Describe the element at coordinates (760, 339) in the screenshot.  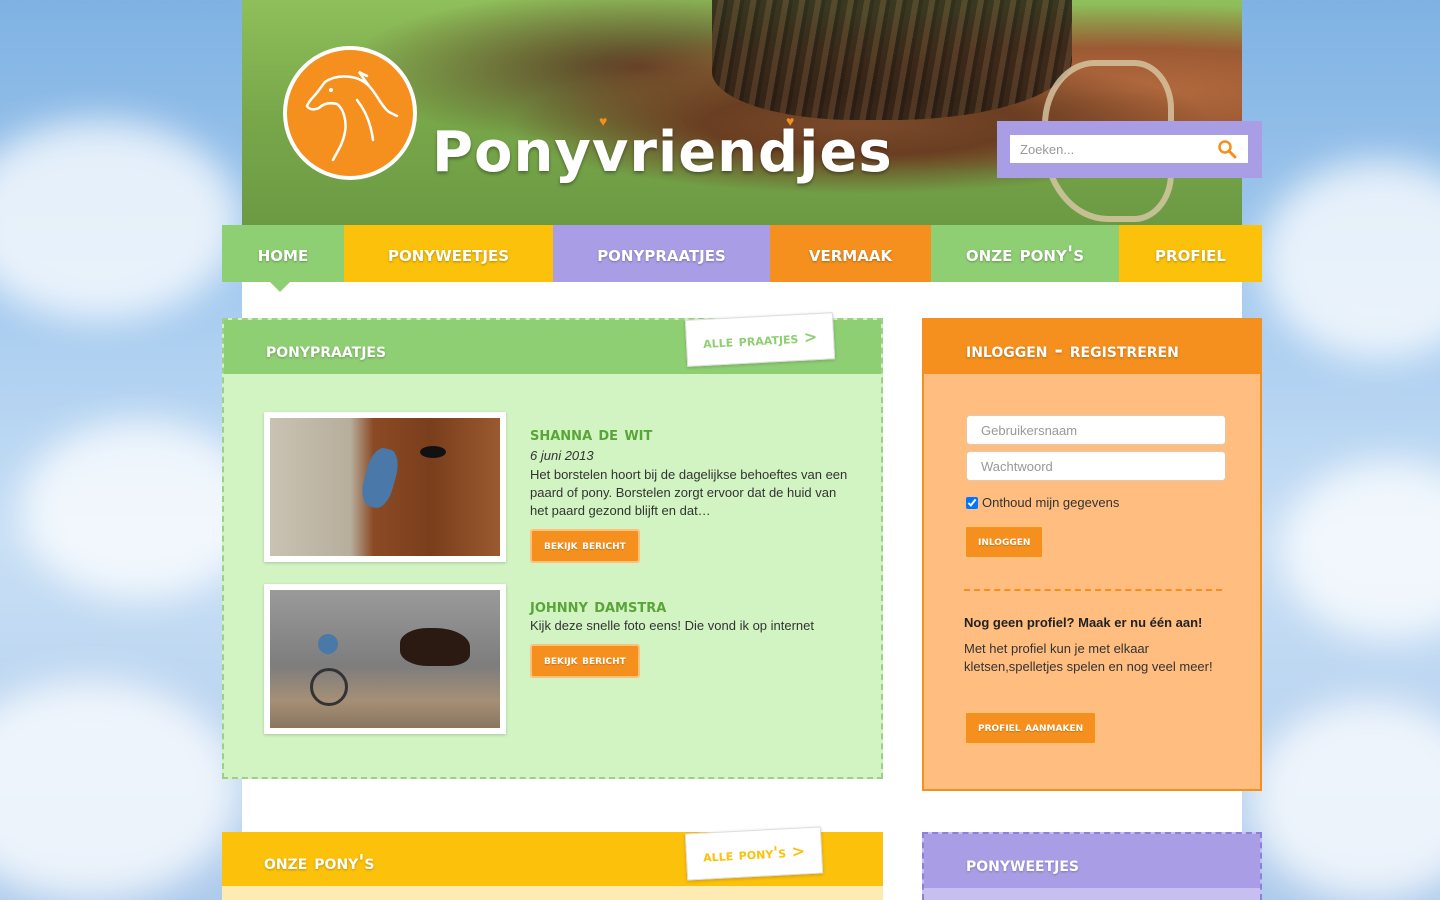
I see `all-chats-link: Alle praatjes >` at that location.